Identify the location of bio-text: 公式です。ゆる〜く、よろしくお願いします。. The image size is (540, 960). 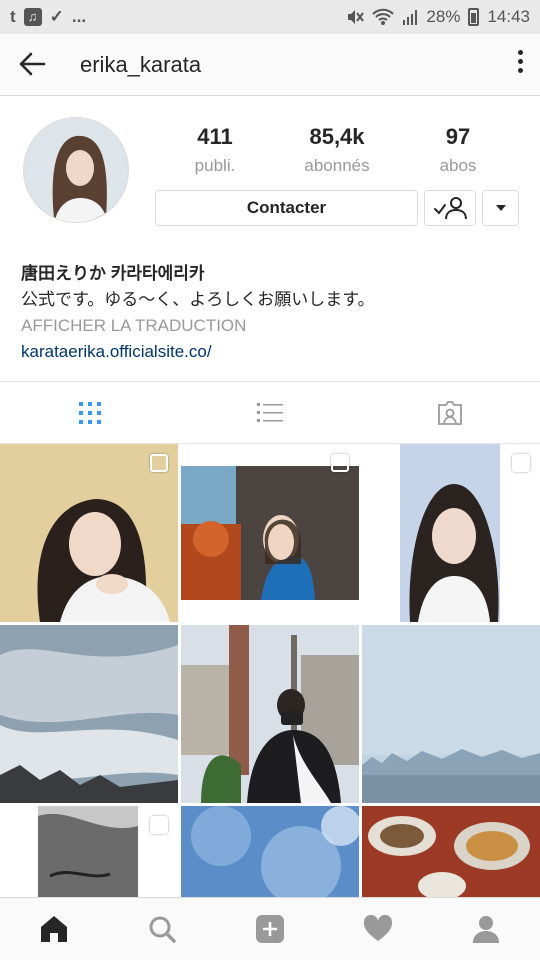
(198, 299).